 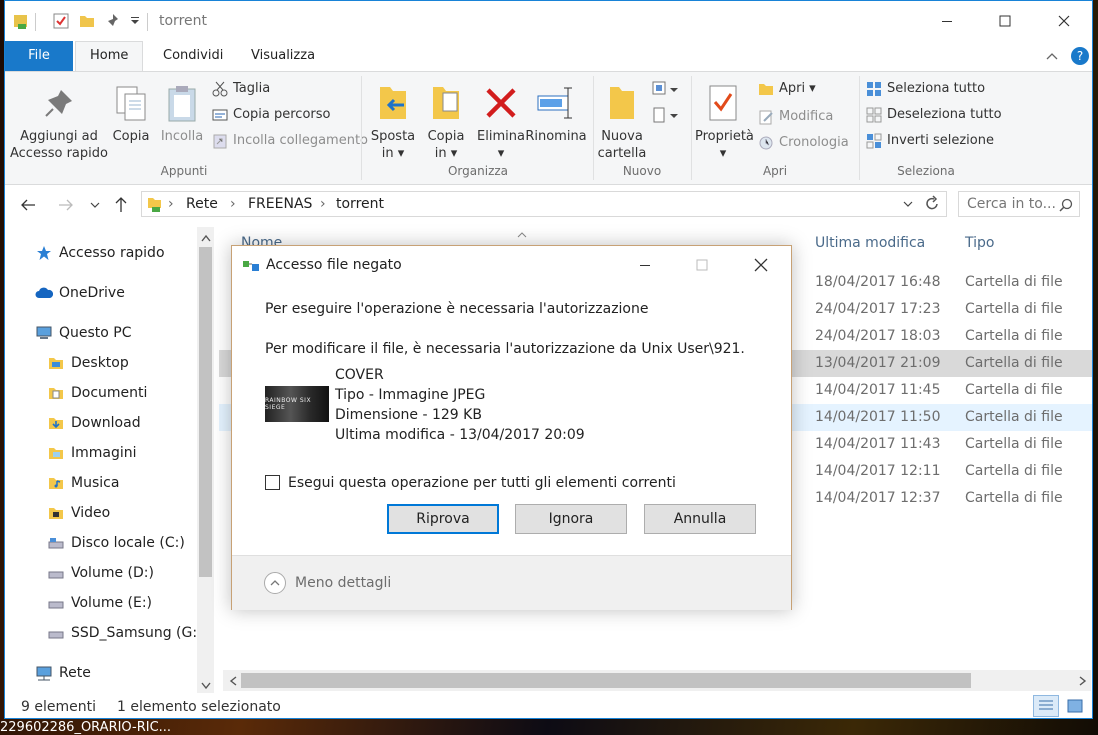 I want to click on paste-shortcut-button: Incolla collegamento, so click(x=289, y=141).